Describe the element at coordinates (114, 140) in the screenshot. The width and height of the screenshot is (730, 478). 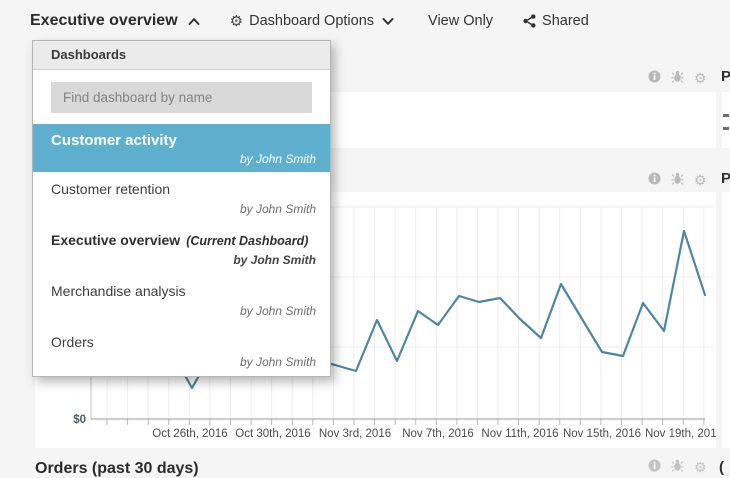
I see `dashboard-name: Customer activity` at that location.